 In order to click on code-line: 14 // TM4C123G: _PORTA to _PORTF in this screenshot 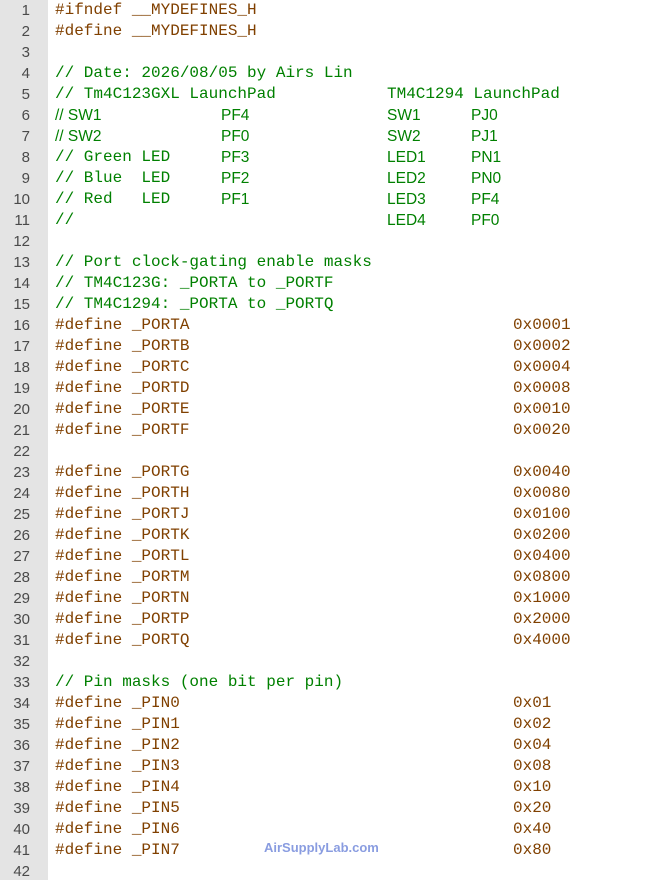, I will do `click(325, 283)`.